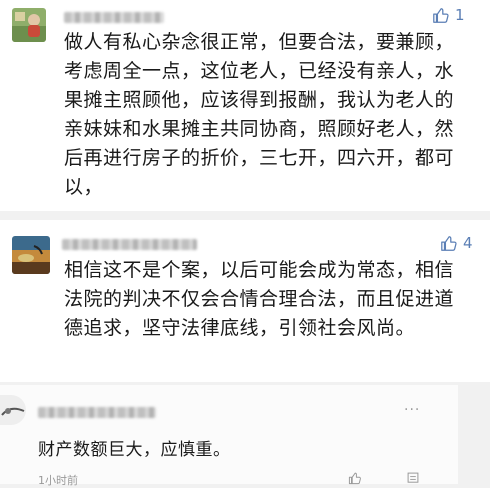 The image size is (490, 488). What do you see at coordinates (134, 450) in the screenshot?
I see `comment-text: 财产数额巨大，应慎重。` at bounding box center [134, 450].